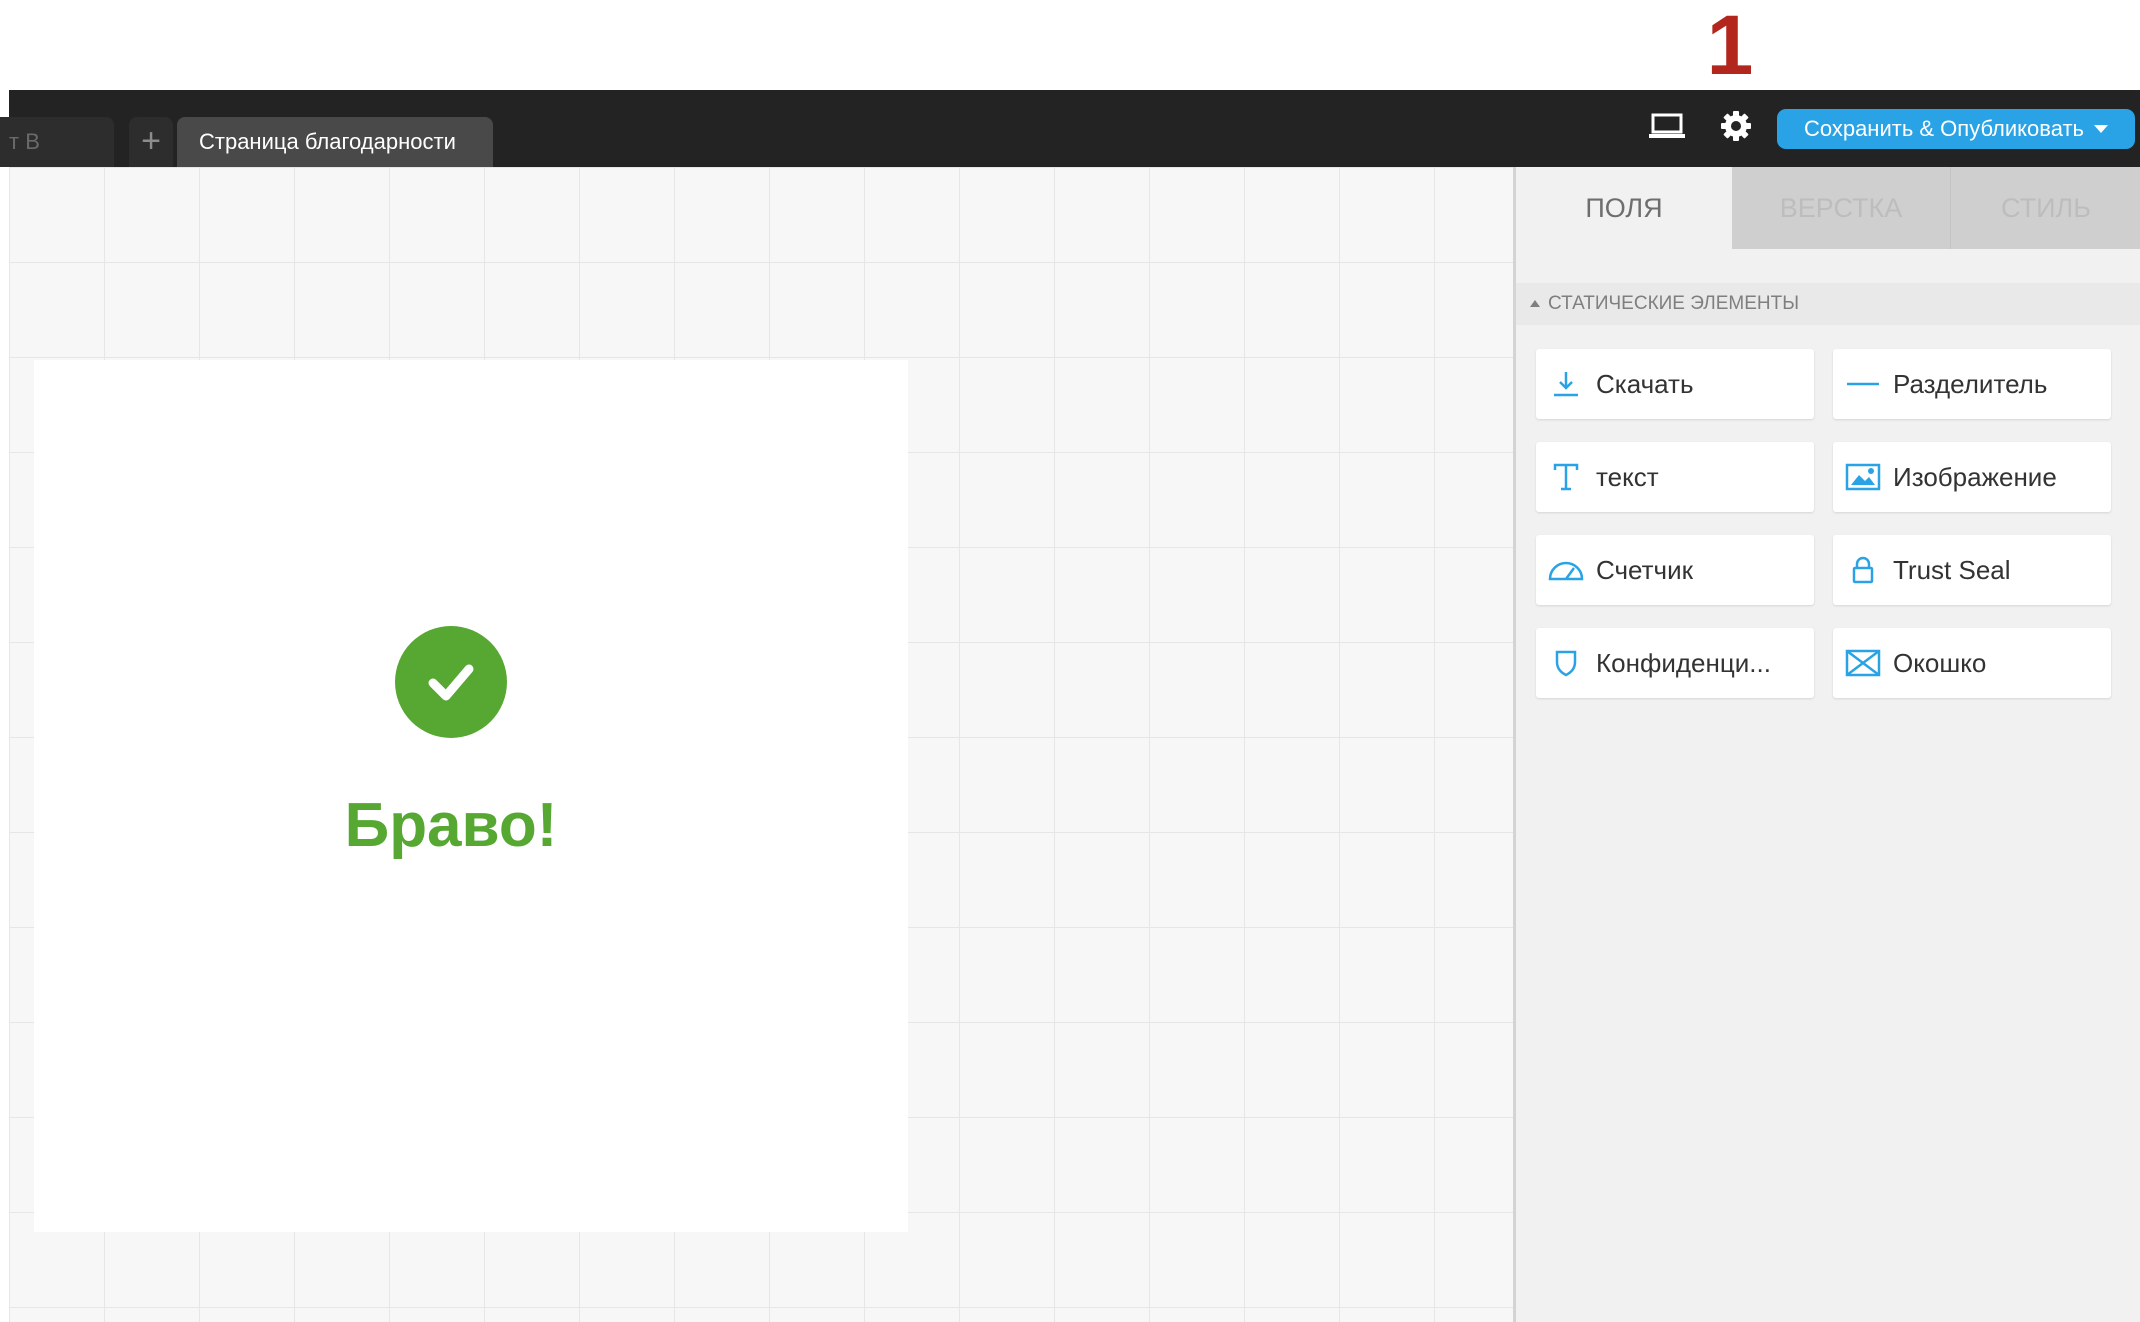 The width and height of the screenshot is (2140, 1322). I want to click on element-divider: Разделитель, so click(1972, 384).